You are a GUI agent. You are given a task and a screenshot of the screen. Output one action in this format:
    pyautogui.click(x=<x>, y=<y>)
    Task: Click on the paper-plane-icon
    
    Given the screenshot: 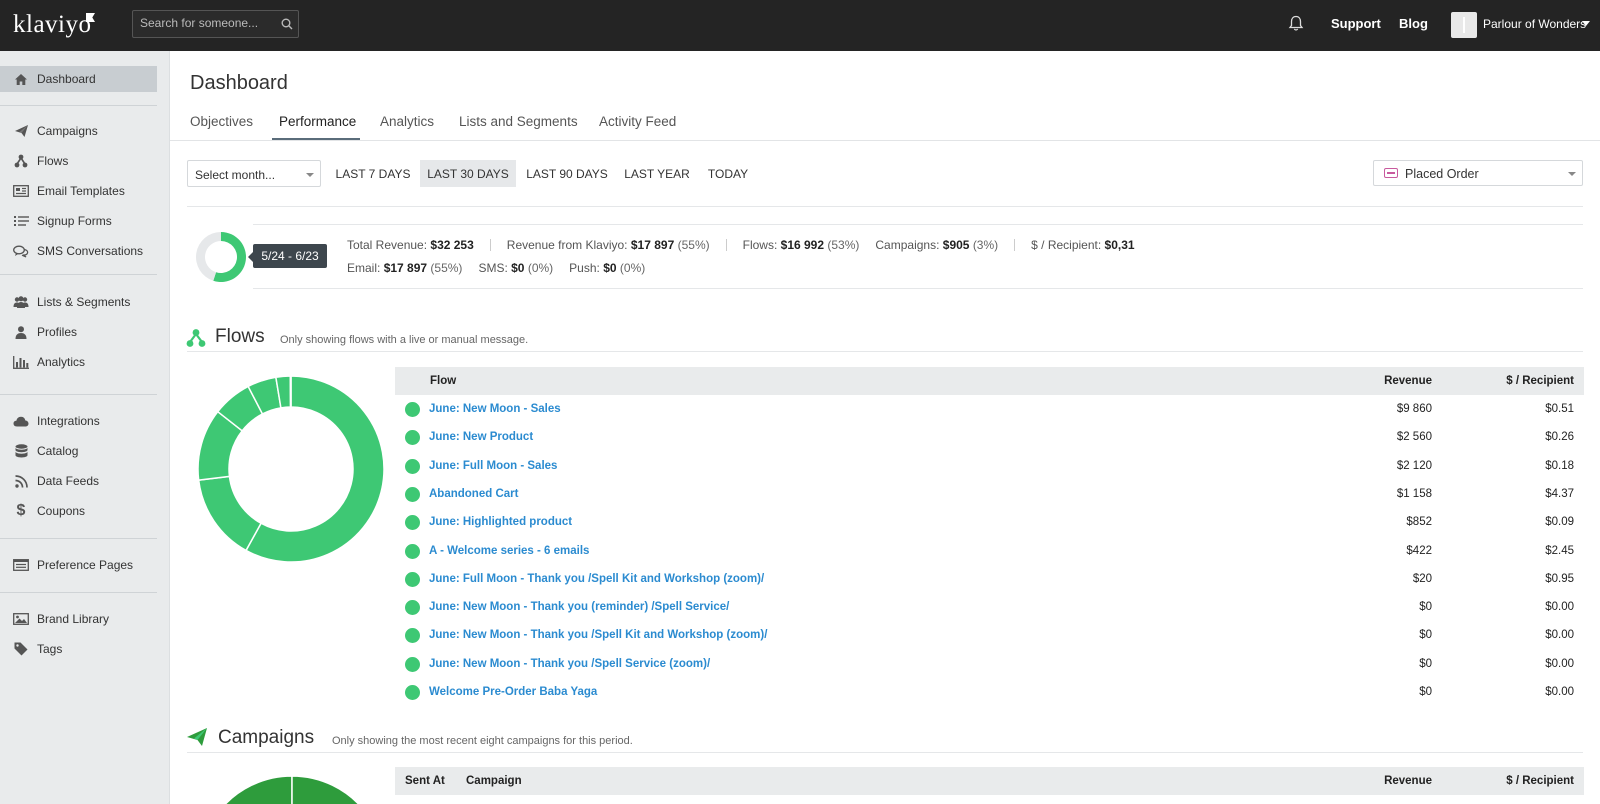 What is the action you would take?
    pyautogui.click(x=21, y=131)
    